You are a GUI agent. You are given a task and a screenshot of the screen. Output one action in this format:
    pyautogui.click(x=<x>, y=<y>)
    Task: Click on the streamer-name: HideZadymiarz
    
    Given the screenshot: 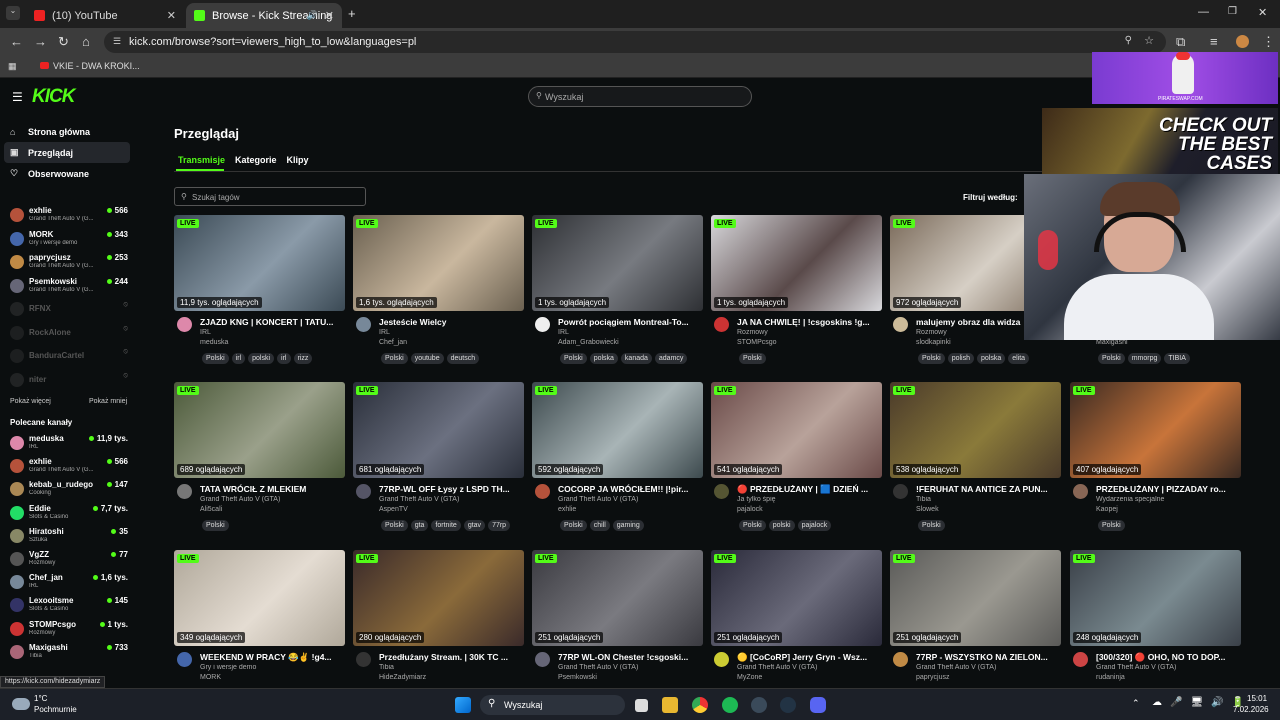 What is the action you would take?
    pyautogui.click(x=402, y=677)
    